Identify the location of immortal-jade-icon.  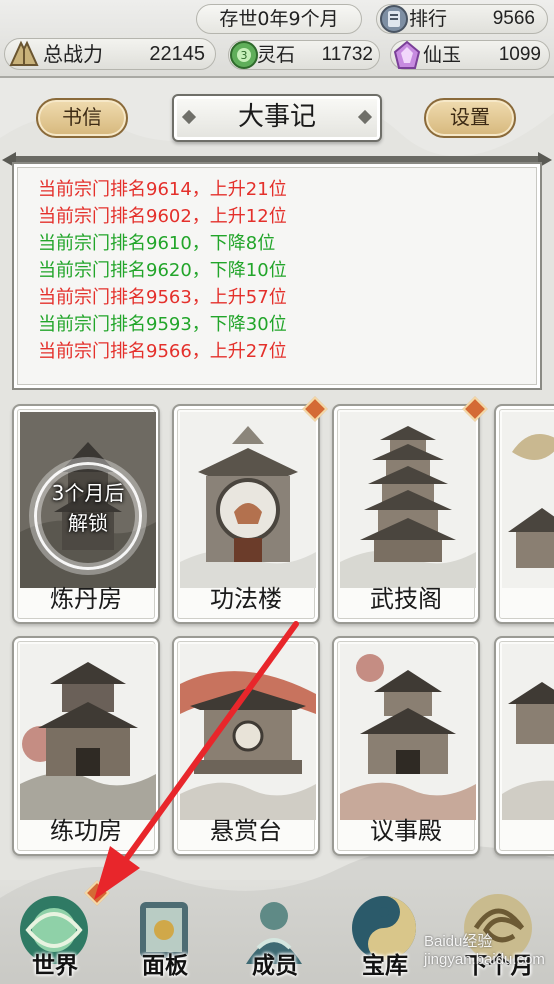
(407, 54).